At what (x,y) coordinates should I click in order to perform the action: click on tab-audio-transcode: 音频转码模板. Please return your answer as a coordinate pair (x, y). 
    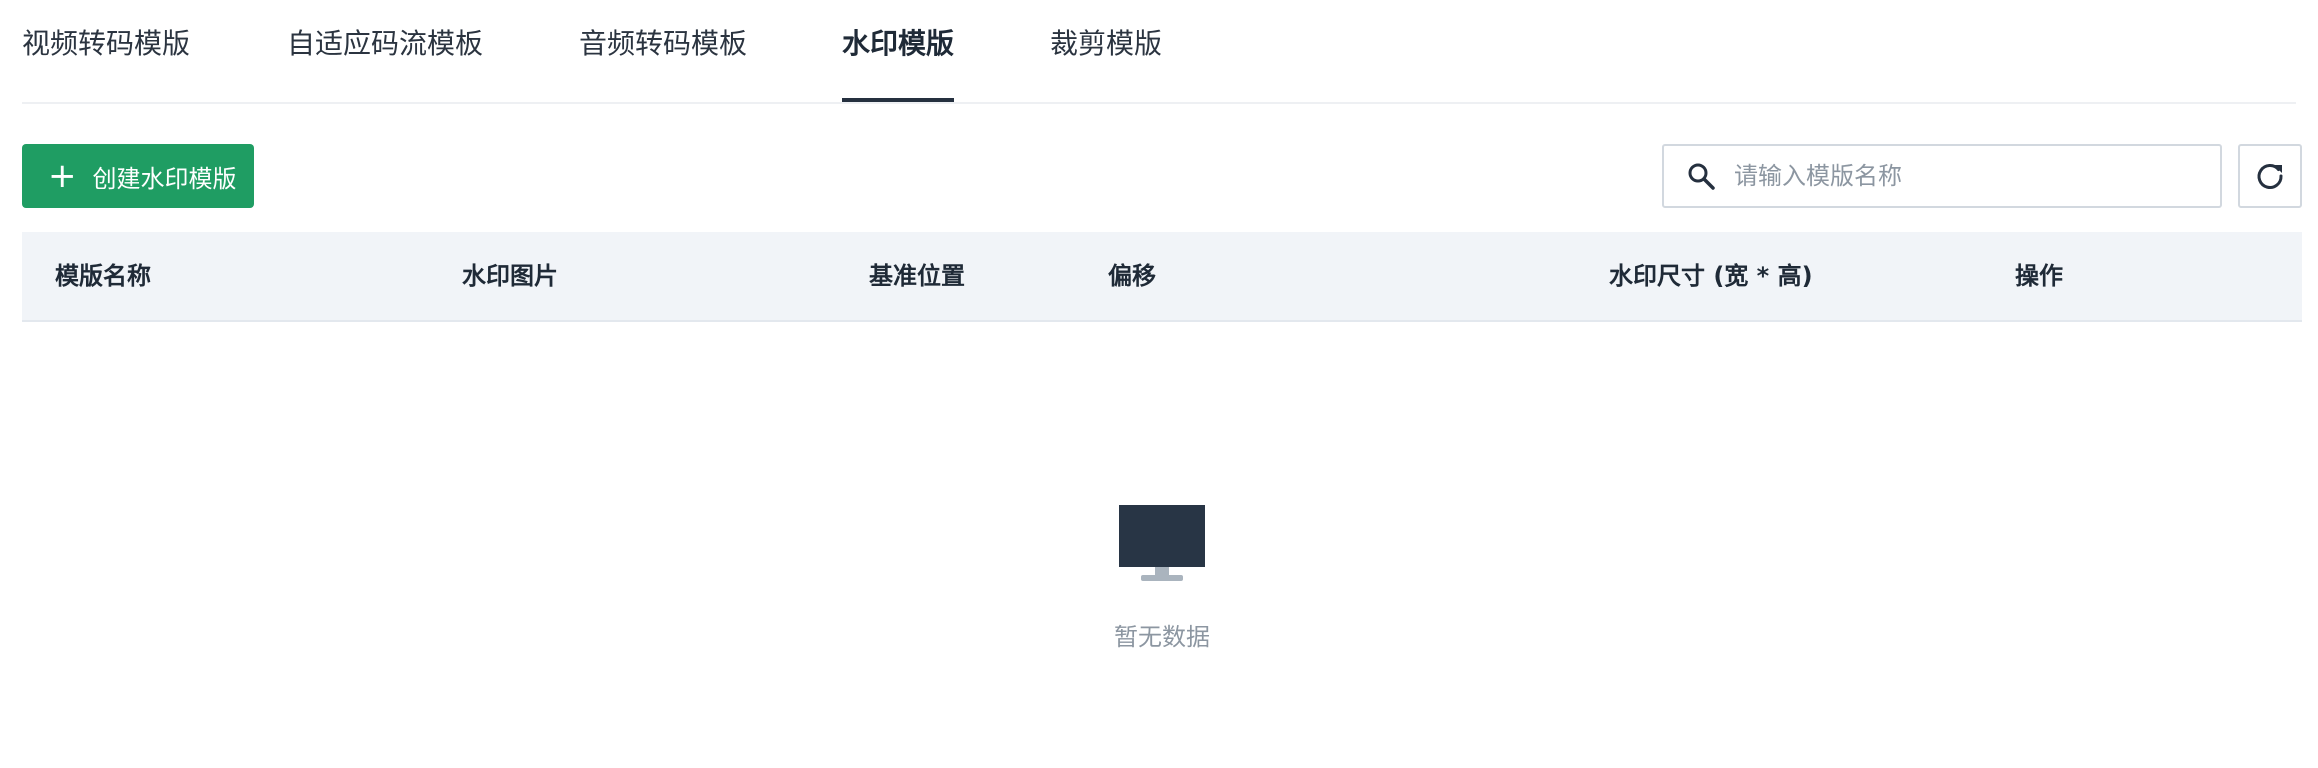
    Looking at the image, I should click on (663, 44).